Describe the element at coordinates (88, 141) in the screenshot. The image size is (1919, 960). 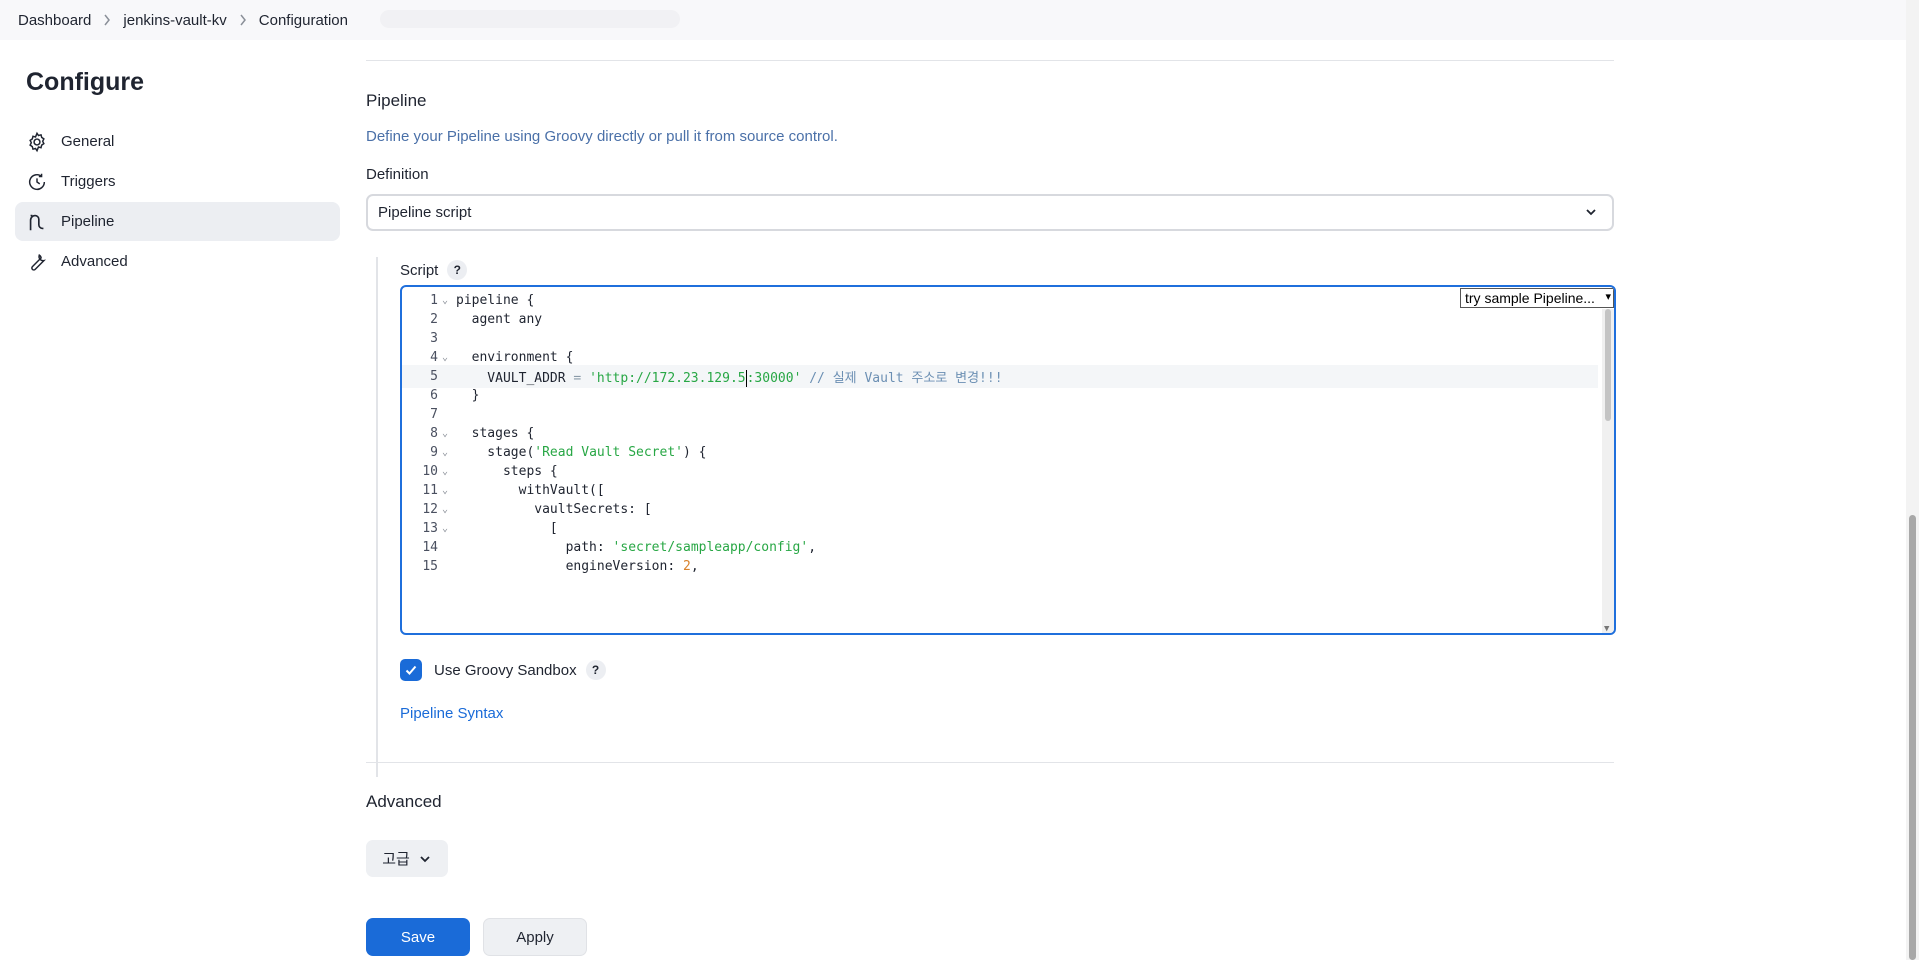
I see `sidebar-item-label: General` at that location.